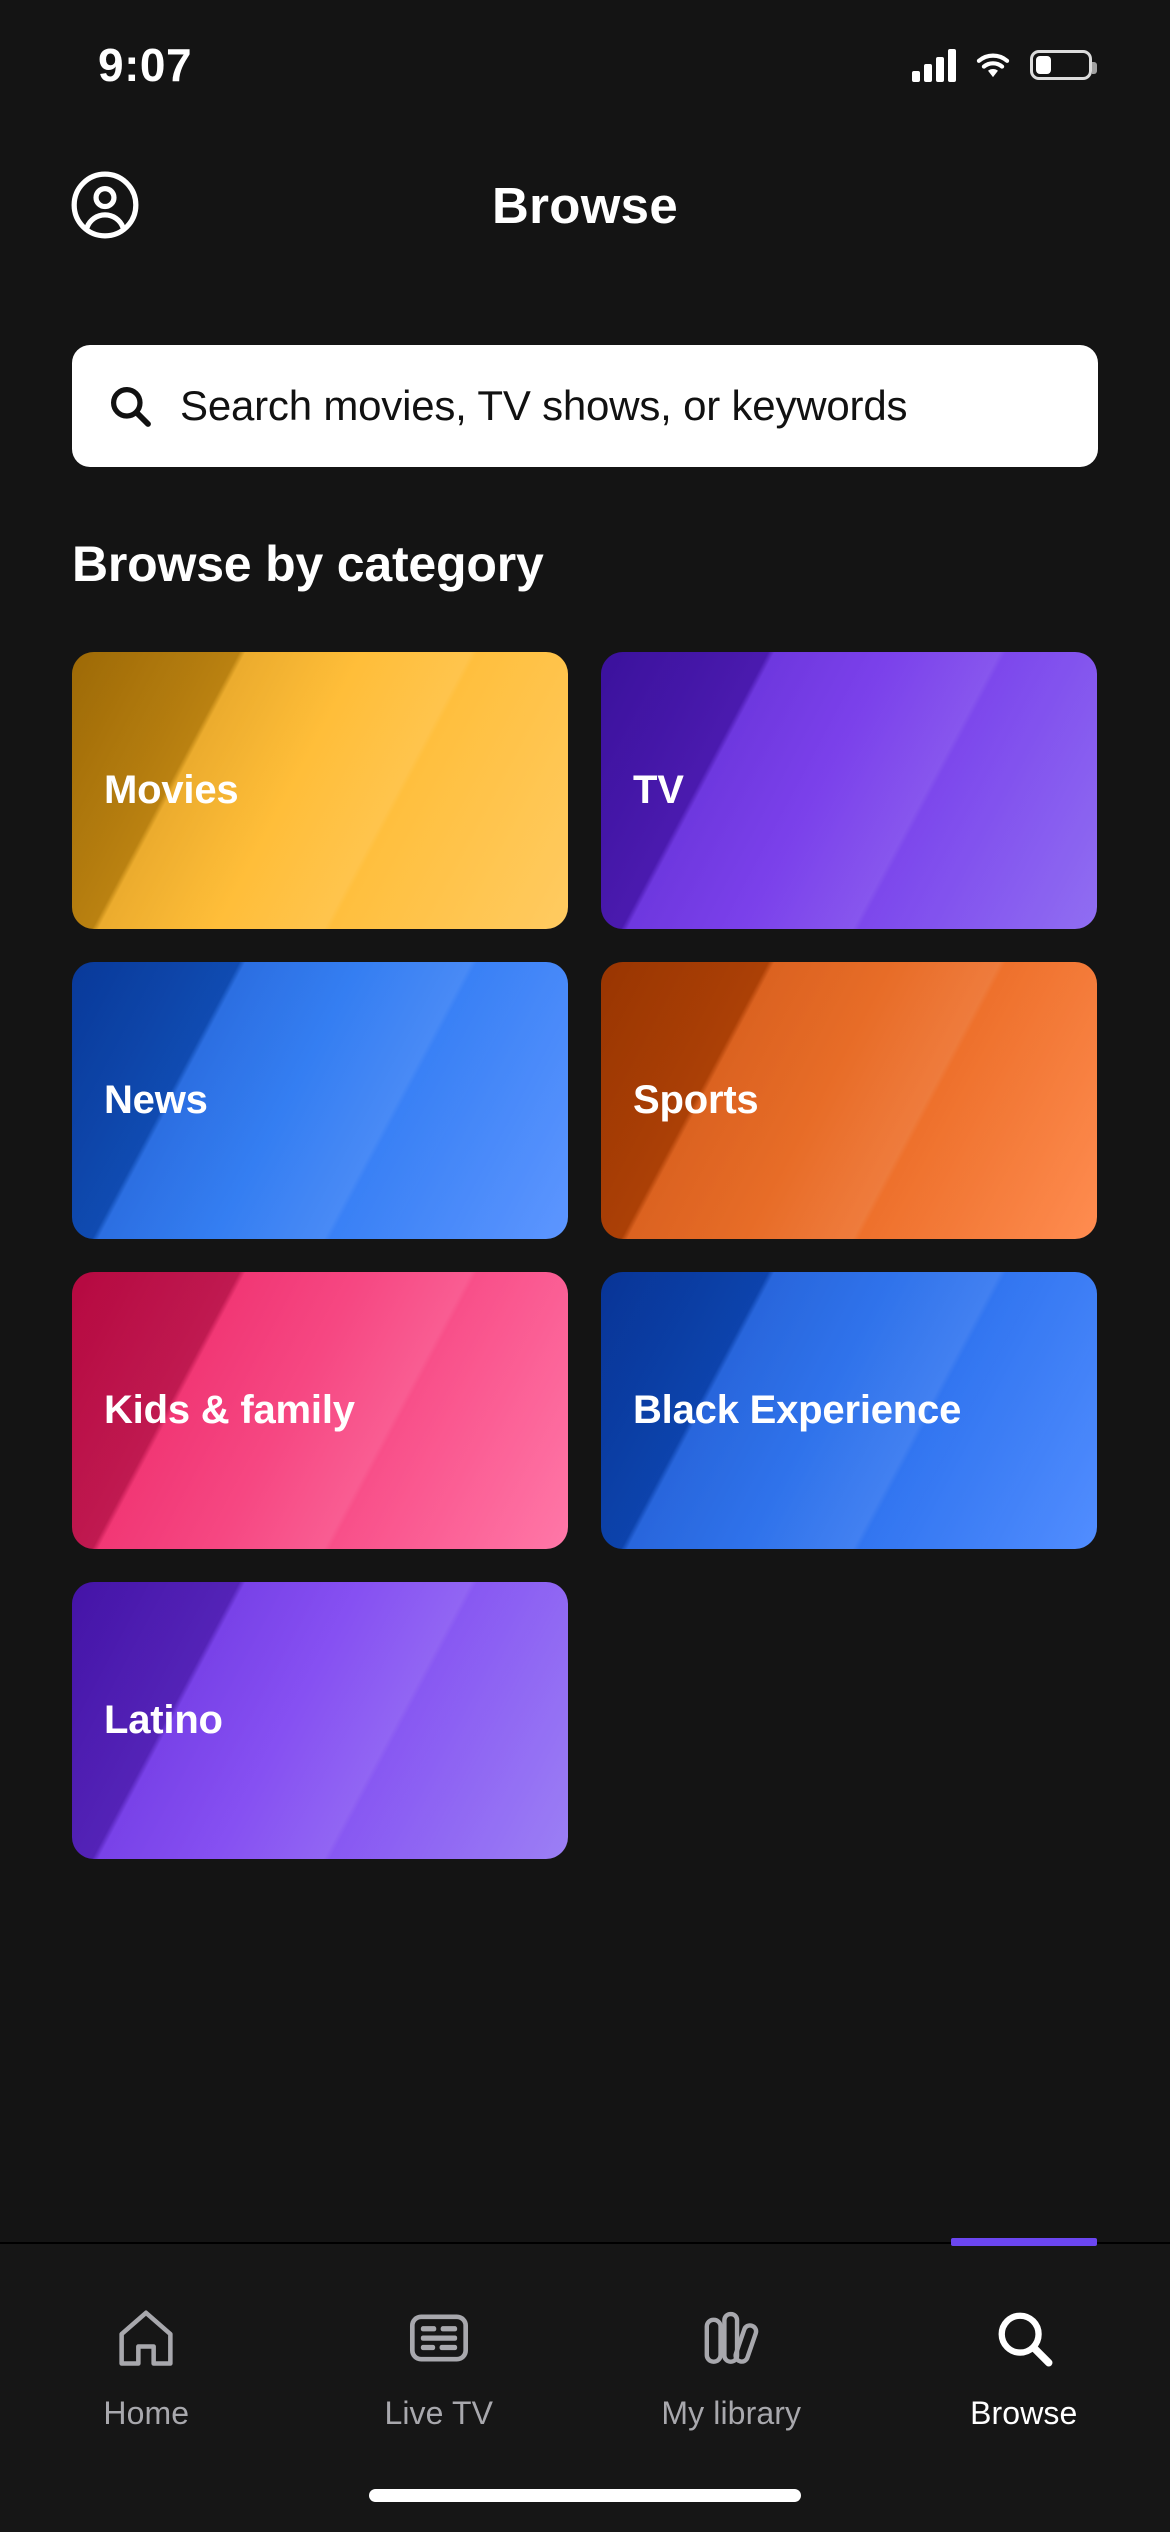 The height and width of the screenshot is (2532, 1170). I want to click on page-title: Browse, so click(585, 205).